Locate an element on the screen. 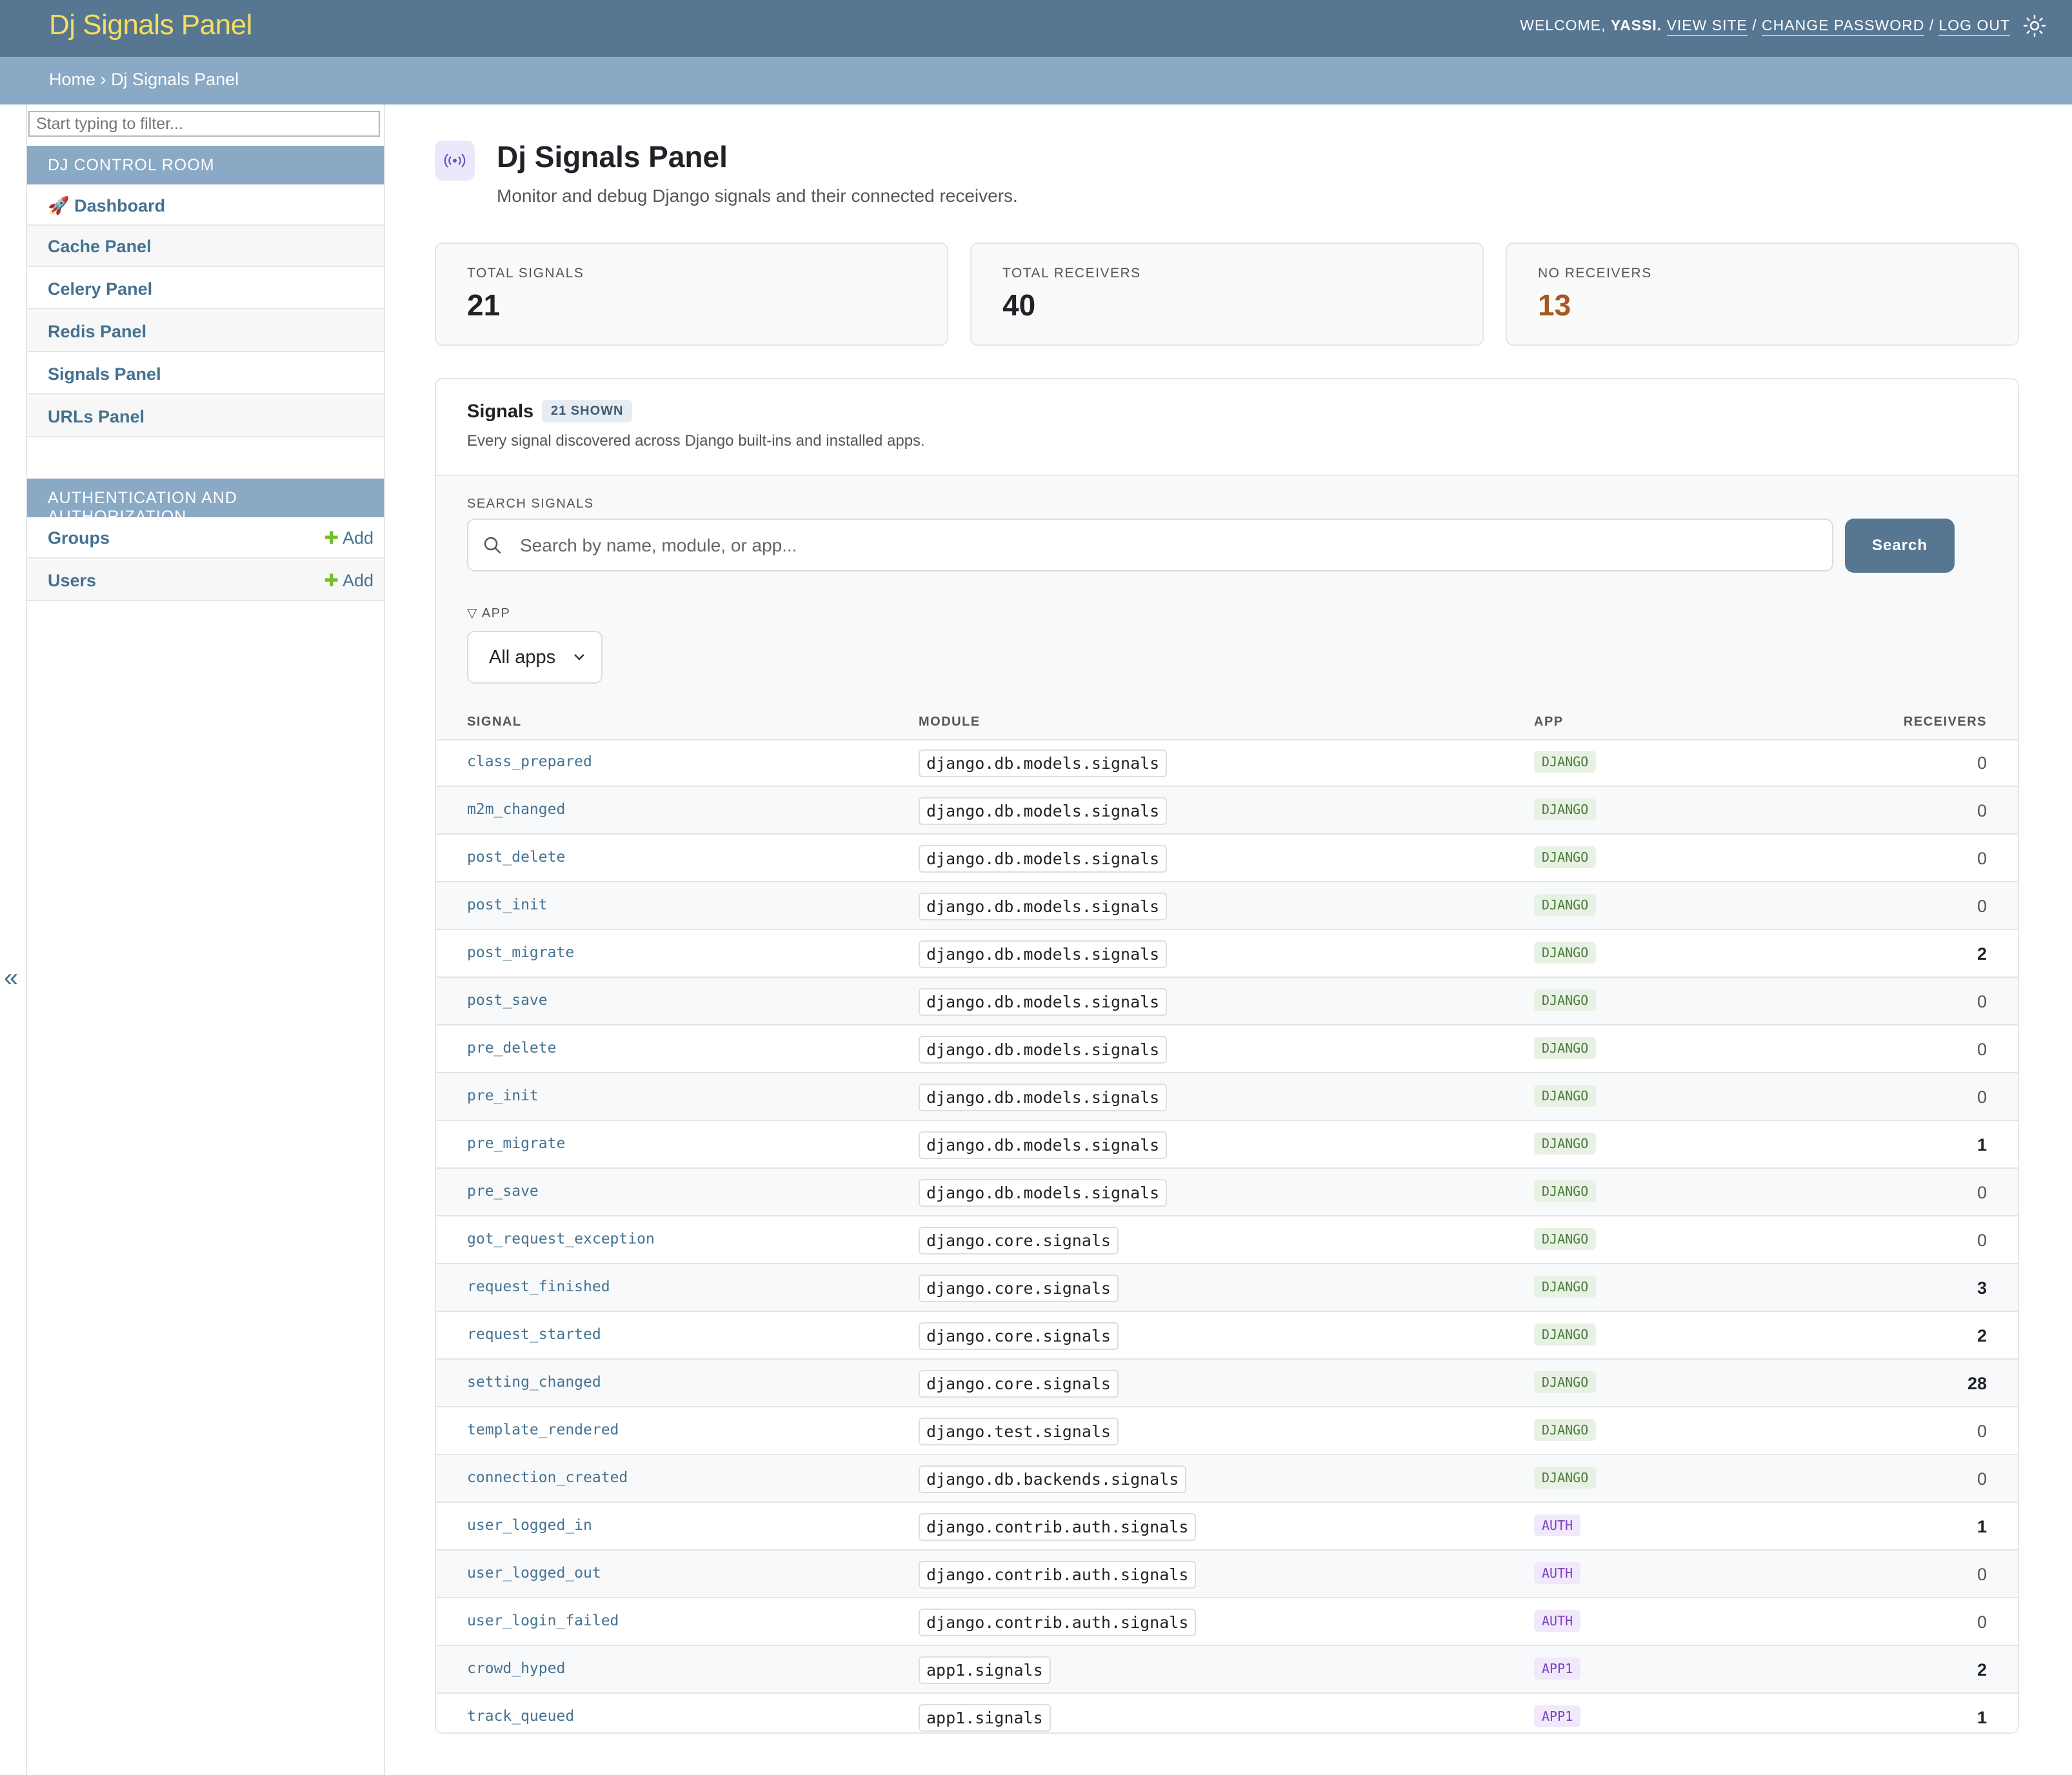  signal-link: user_logged_out is located at coordinates (534, 1574).